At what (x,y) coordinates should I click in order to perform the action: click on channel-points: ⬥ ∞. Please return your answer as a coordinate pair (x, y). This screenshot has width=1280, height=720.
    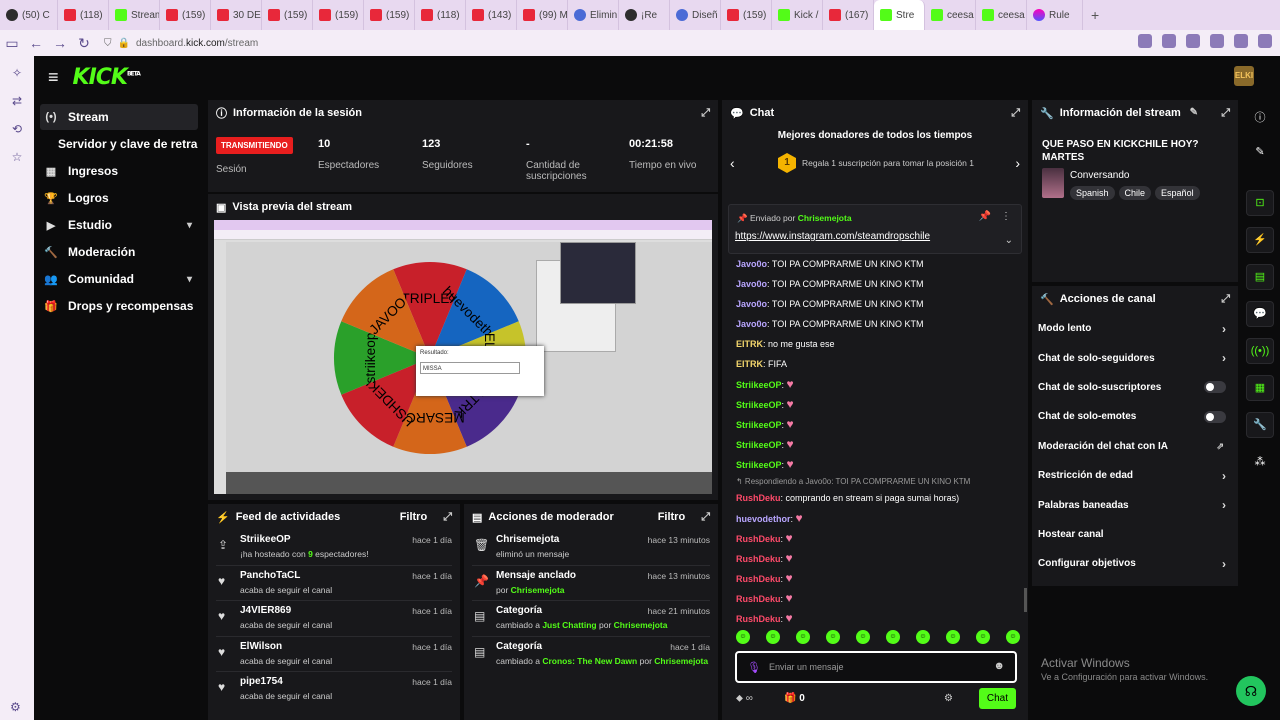
    Looking at the image, I should click on (744, 698).